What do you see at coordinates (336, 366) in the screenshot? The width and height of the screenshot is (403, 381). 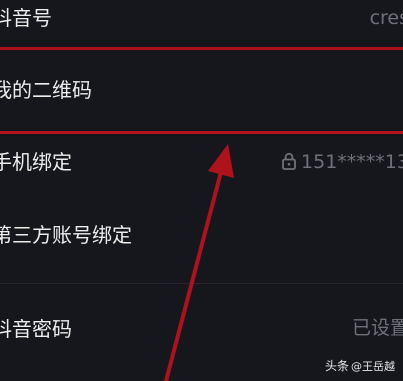 I see `watermark-brand: 头条` at bounding box center [336, 366].